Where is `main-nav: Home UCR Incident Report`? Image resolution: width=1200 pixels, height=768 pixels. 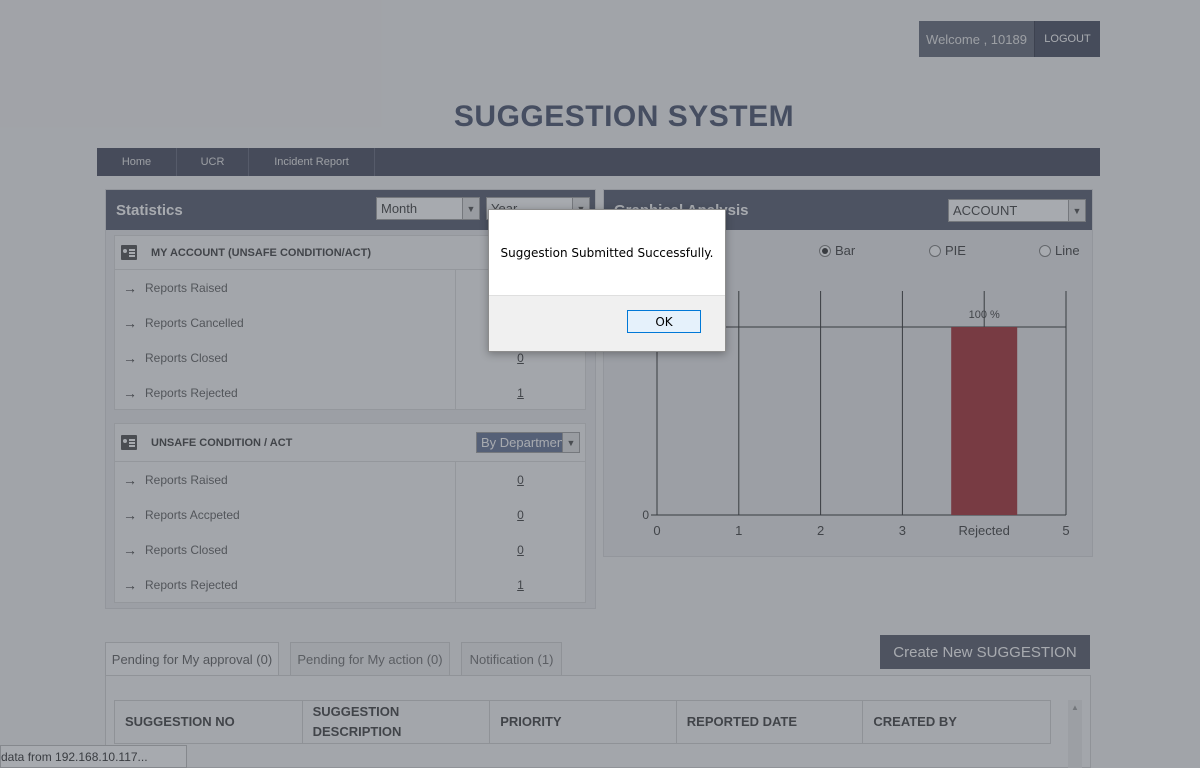 main-nav: Home UCR Incident Report is located at coordinates (598, 162).